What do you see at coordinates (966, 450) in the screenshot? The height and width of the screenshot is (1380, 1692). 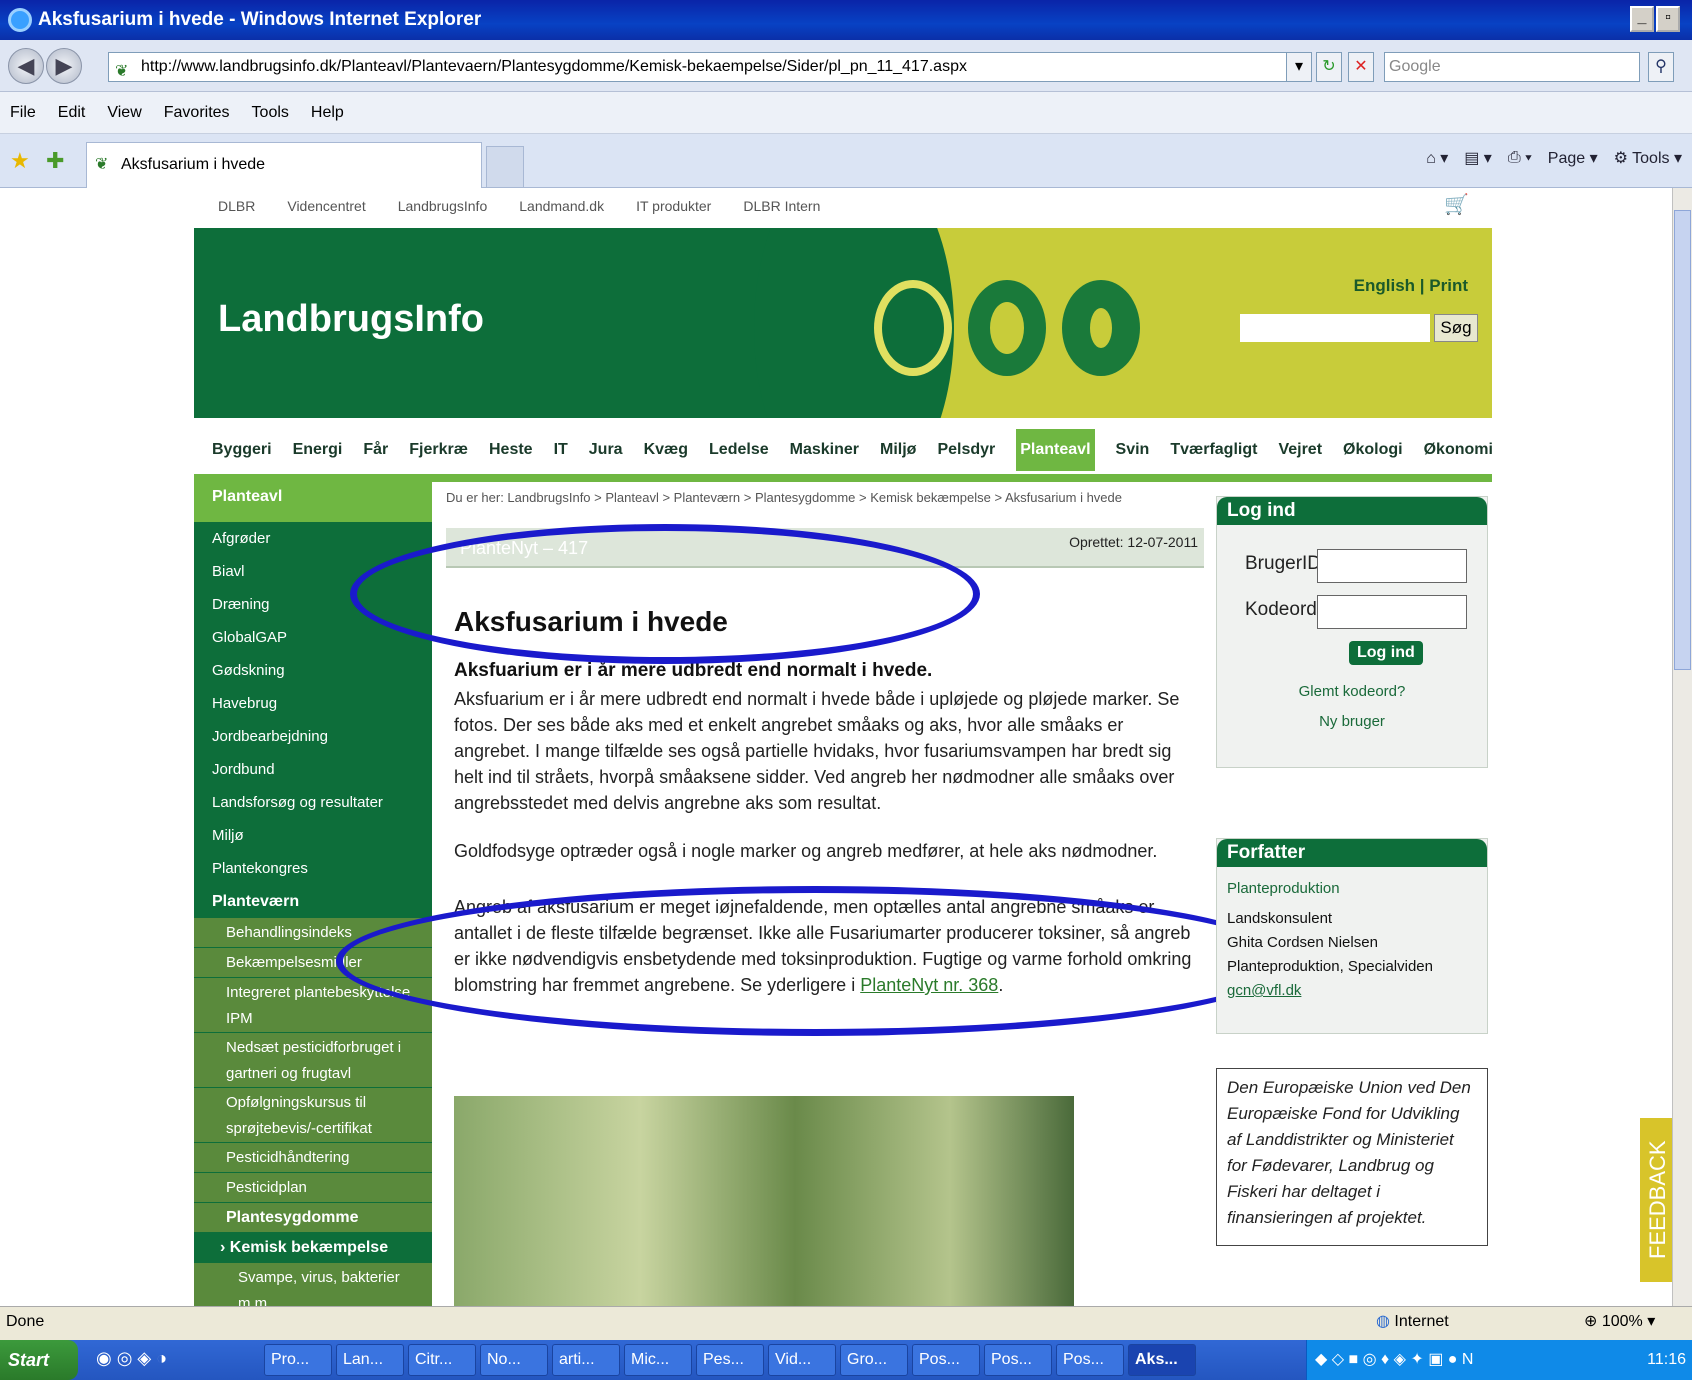 I see `nav-pelsdyr: Pelsdyr` at bounding box center [966, 450].